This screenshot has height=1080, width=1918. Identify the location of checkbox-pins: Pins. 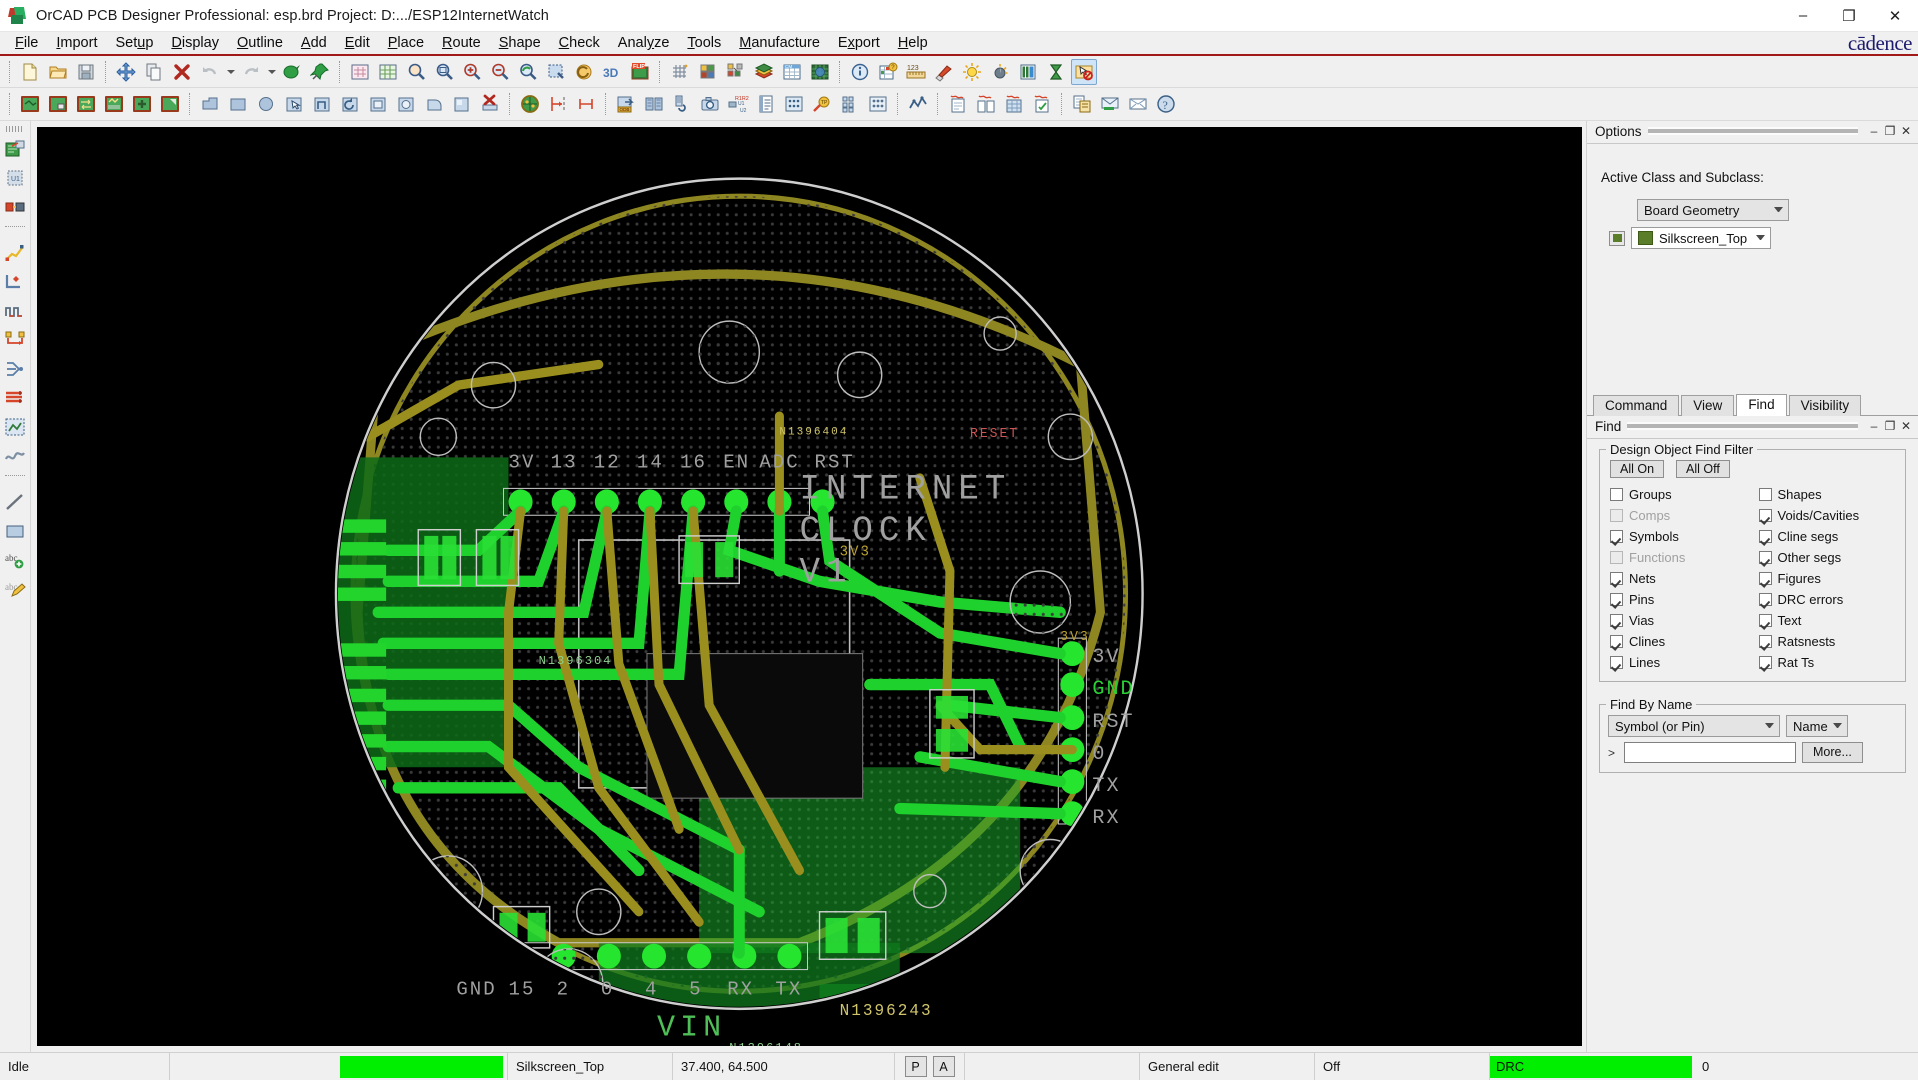
(1679, 599).